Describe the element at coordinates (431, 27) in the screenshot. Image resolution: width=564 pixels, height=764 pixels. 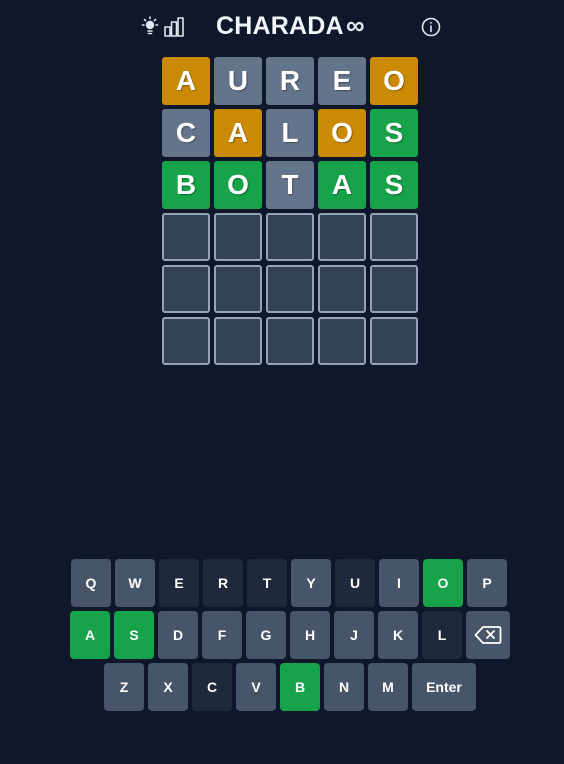
I see `info-icon` at that location.